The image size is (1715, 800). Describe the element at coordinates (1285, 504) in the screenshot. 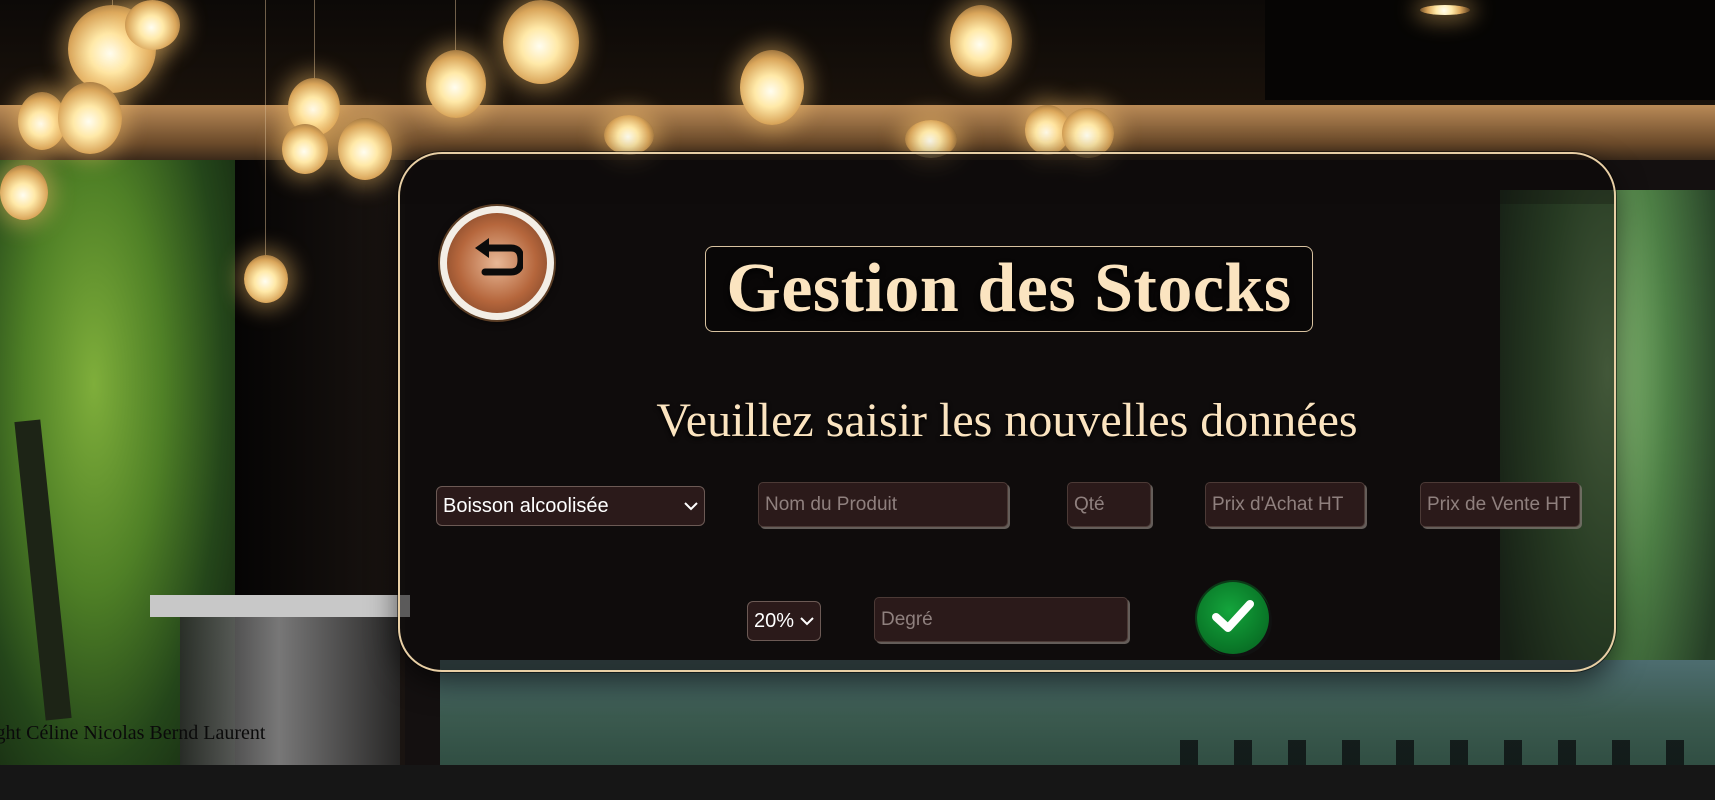

I see `purchase-price-input` at that location.